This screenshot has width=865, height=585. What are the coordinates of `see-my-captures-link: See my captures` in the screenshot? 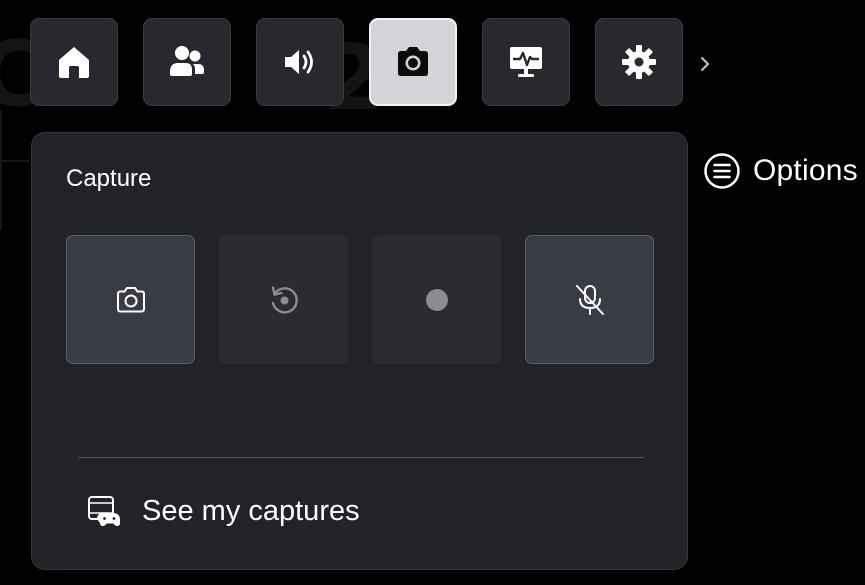 It's located at (223, 511).